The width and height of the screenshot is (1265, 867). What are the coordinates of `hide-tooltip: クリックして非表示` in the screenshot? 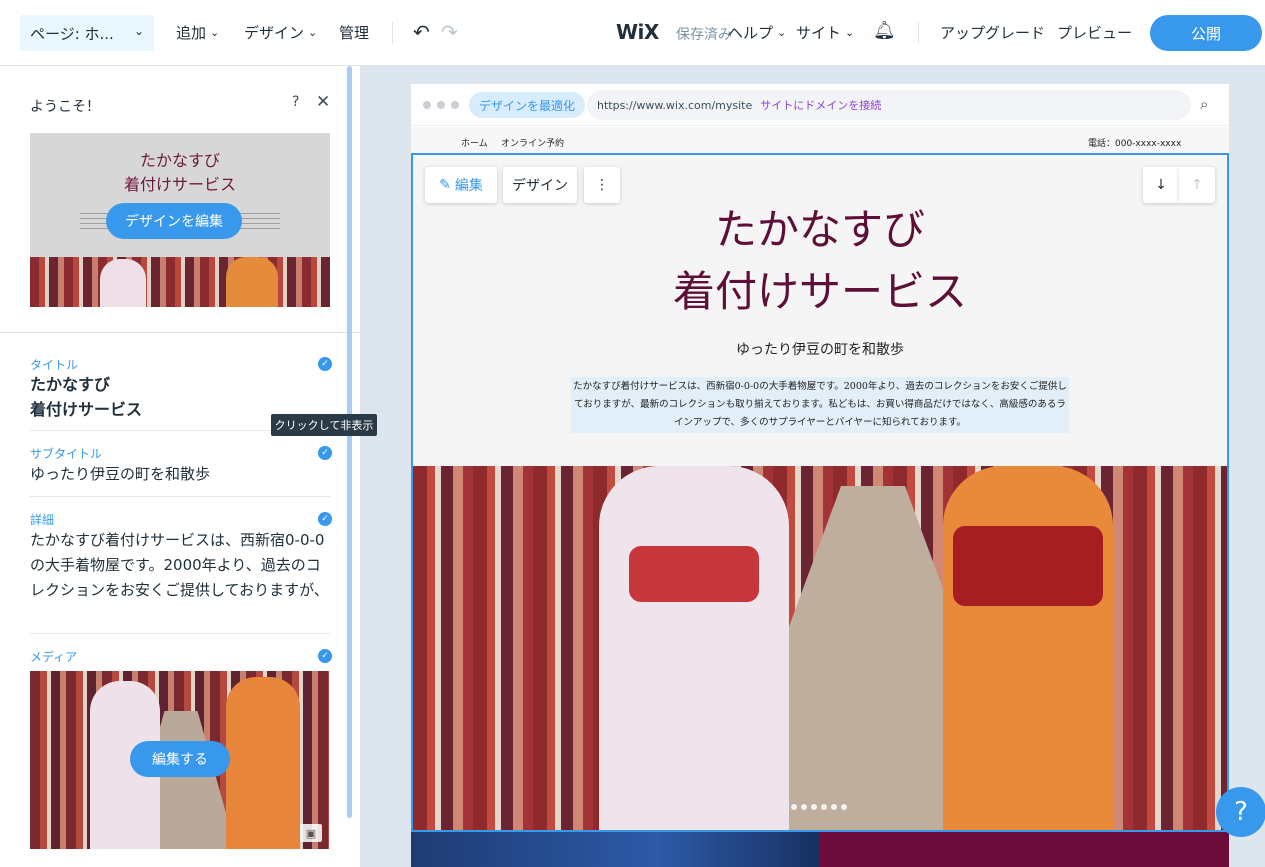 It's located at (324, 425).